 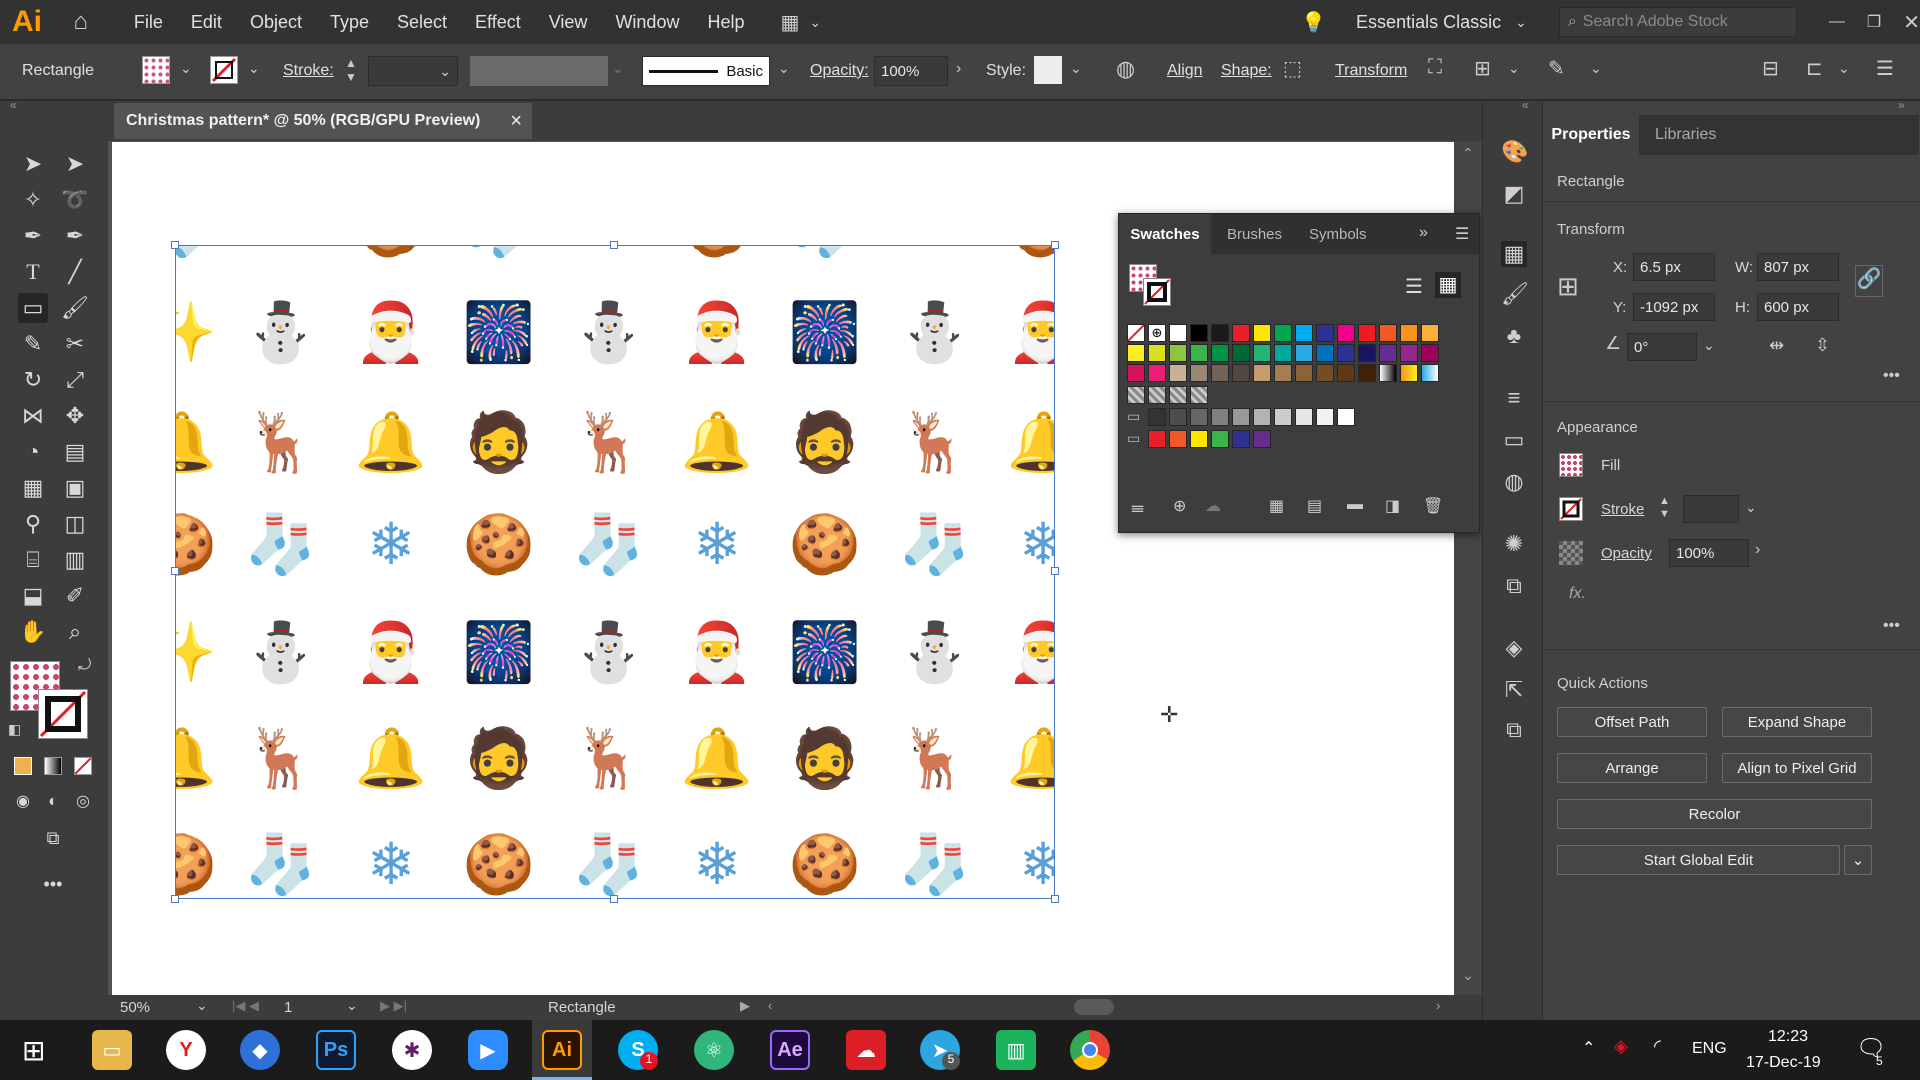 I want to click on reference-point-icon: ⊞, so click(x=1568, y=286).